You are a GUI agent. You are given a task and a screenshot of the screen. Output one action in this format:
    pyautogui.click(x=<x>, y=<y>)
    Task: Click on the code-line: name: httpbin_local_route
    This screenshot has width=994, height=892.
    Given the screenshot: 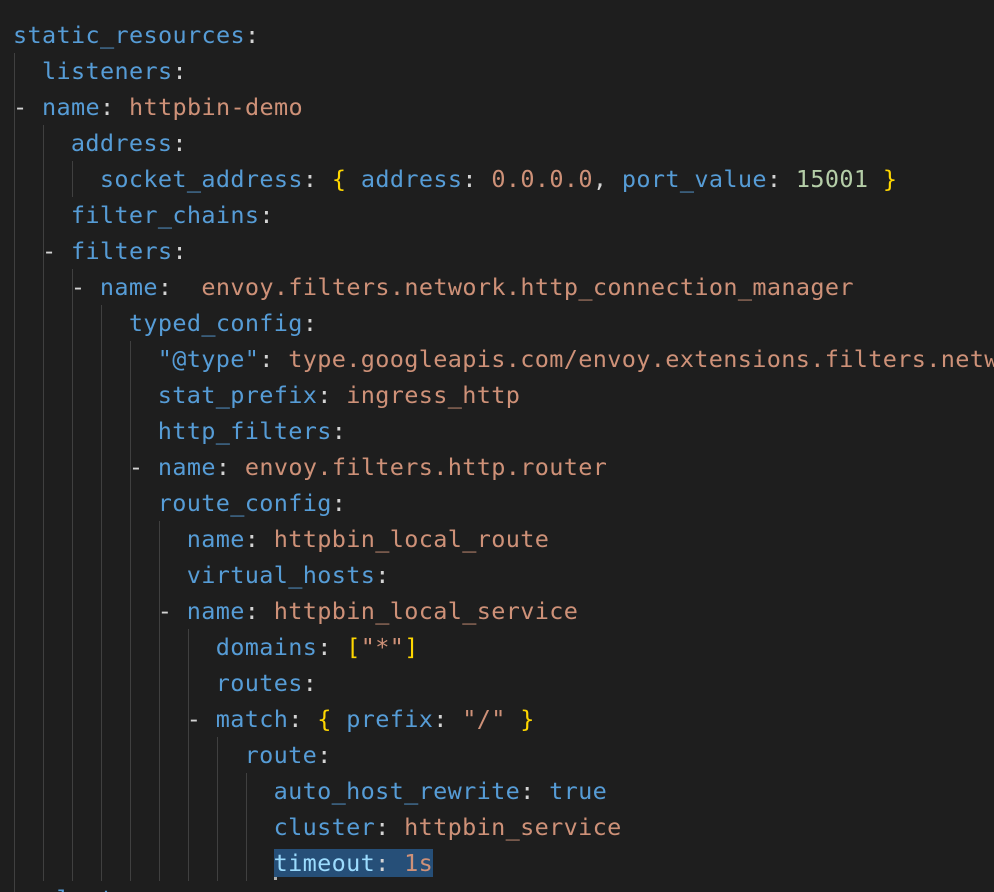 What is the action you would take?
    pyautogui.click(x=281, y=539)
    